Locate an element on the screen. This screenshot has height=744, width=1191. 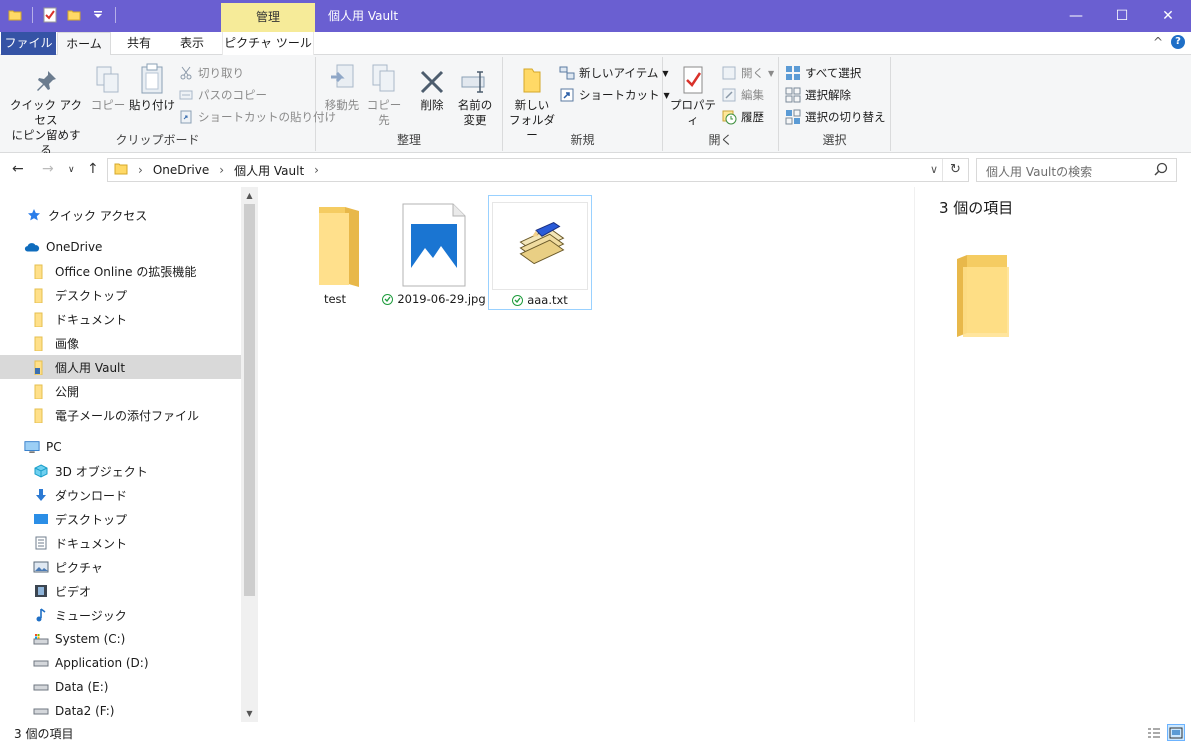
nav-3d-objects: 3D オブジェクト is located at coordinates (120, 471).